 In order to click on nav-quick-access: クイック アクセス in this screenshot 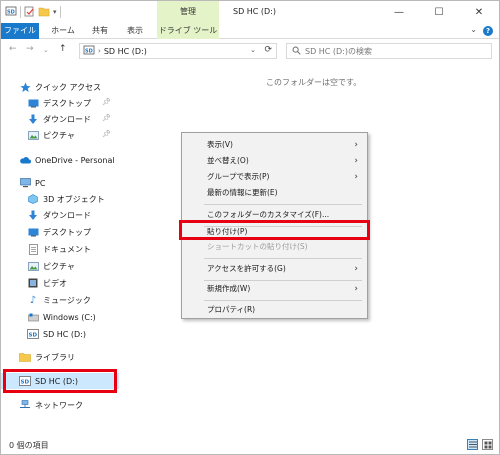, I will do `click(60, 87)`.